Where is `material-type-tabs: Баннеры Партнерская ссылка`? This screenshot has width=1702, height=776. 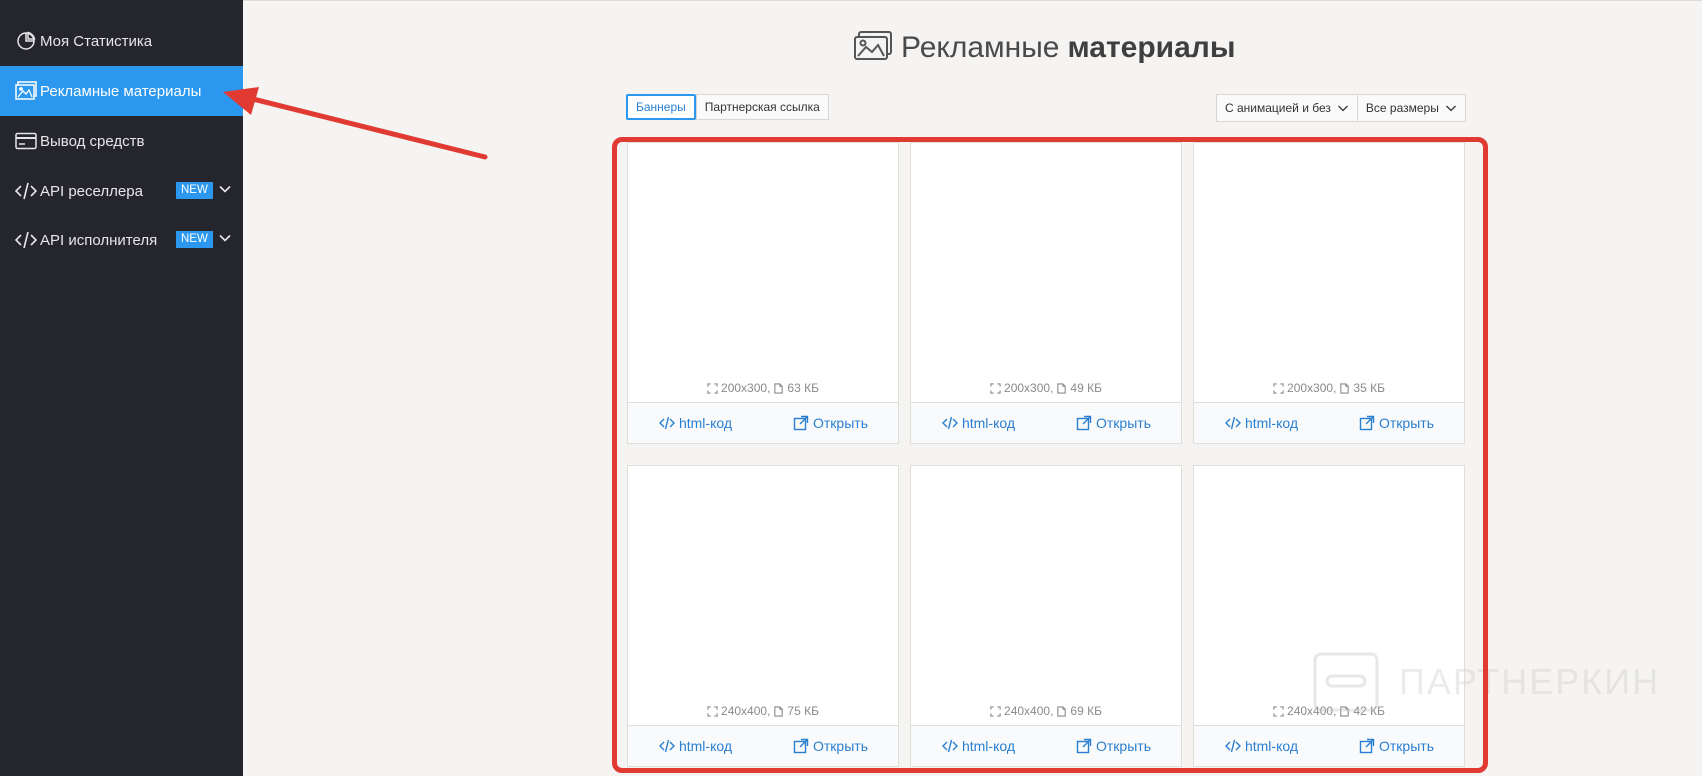
material-type-tabs: Баннеры Партнерская ссылка is located at coordinates (727, 107).